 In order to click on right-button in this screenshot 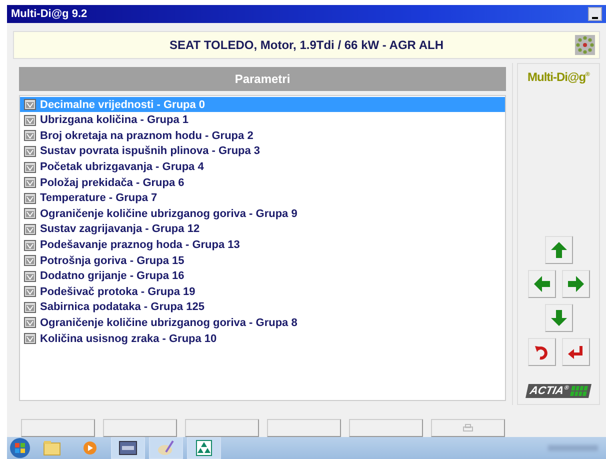, I will do `click(576, 284)`.